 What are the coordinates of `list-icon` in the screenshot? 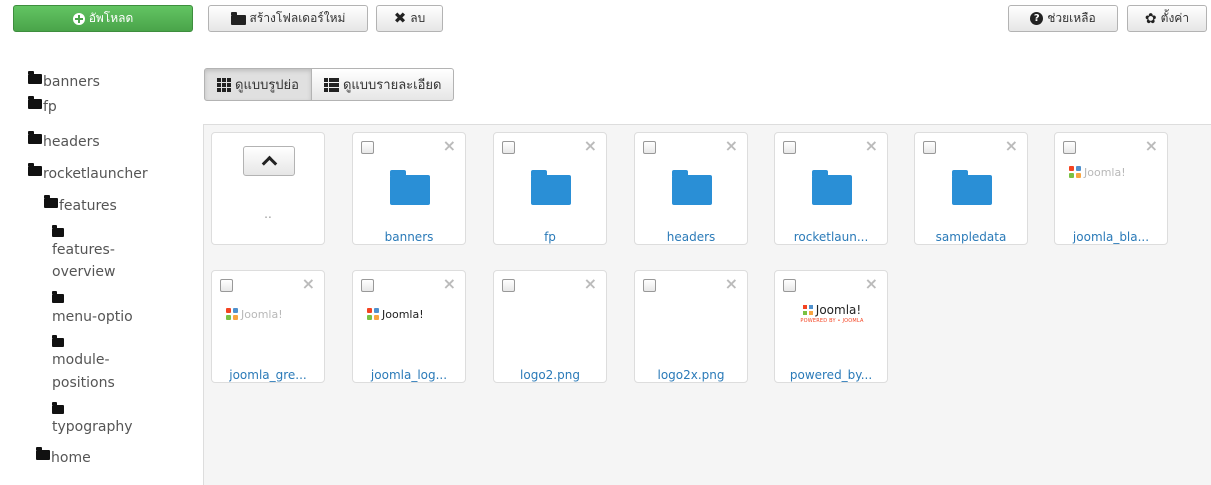 It's located at (331, 84).